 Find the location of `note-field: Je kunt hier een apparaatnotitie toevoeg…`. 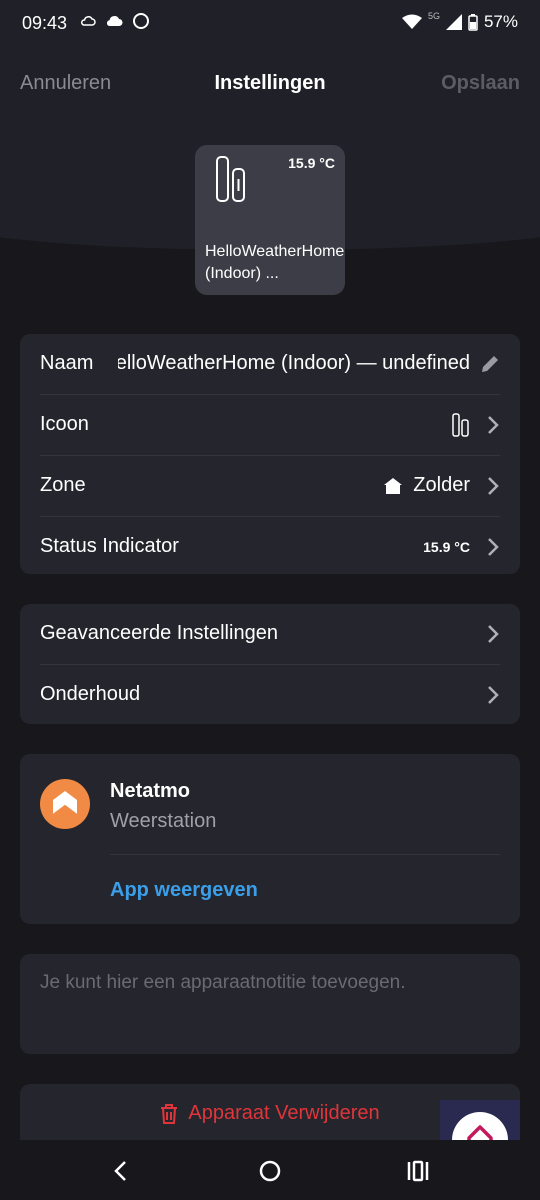

note-field: Je kunt hier een apparaatnotitie toevoeg… is located at coordinates (270, 1004).